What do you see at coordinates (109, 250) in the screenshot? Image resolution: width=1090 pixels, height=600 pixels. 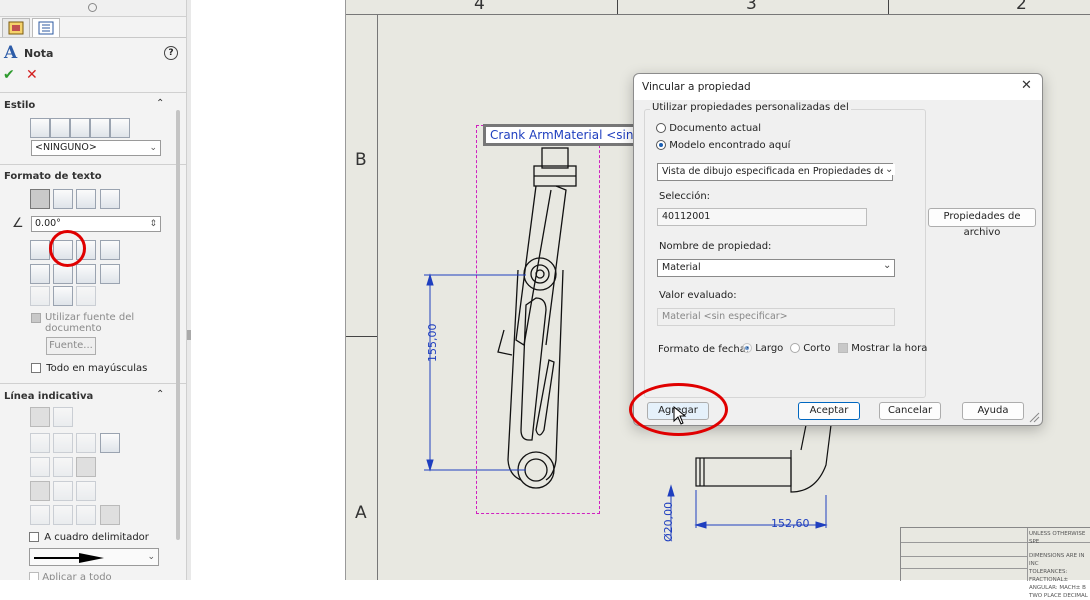 I see `lock-note-icon` at bounding box center [109, 250].